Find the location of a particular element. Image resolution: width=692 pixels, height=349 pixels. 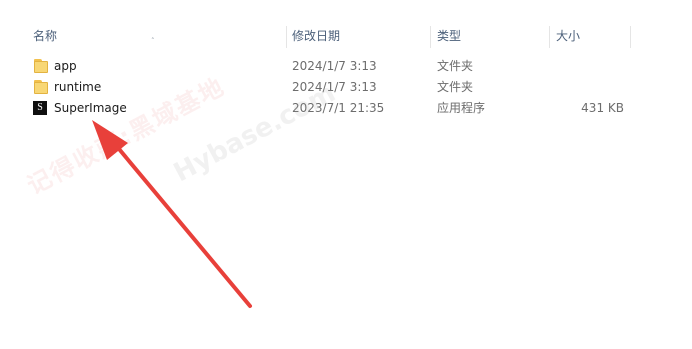

annotation-overlay is located at coordinates (172, 214).